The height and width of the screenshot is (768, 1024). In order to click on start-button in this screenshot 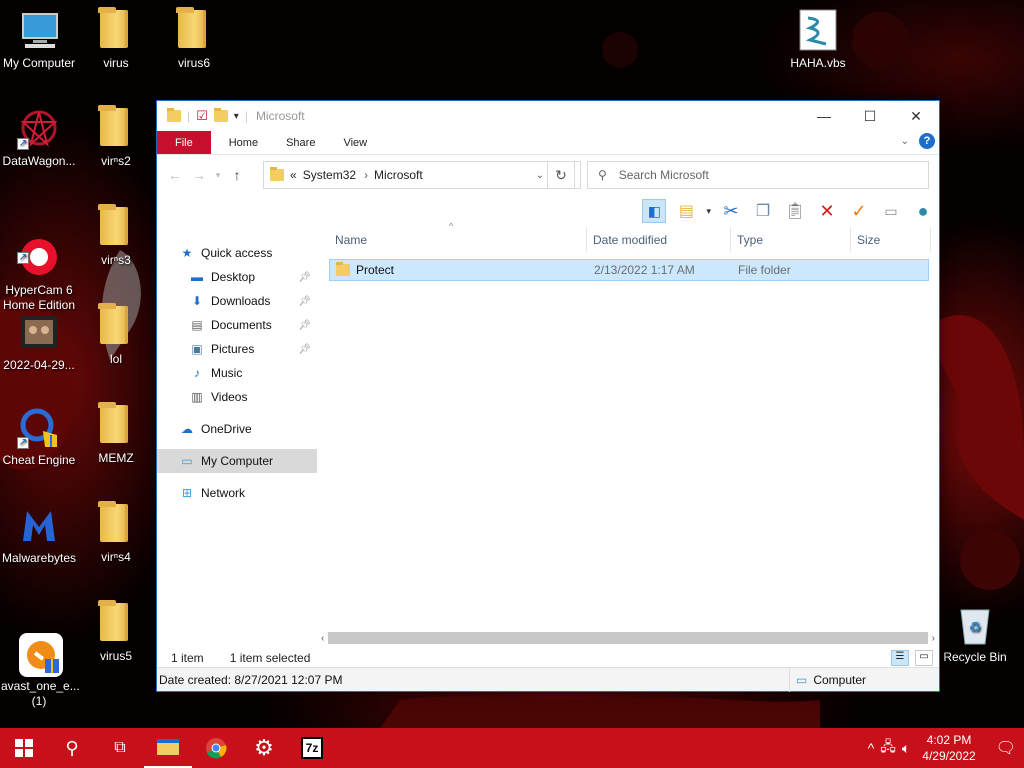, I will do `click(24, 748)`.